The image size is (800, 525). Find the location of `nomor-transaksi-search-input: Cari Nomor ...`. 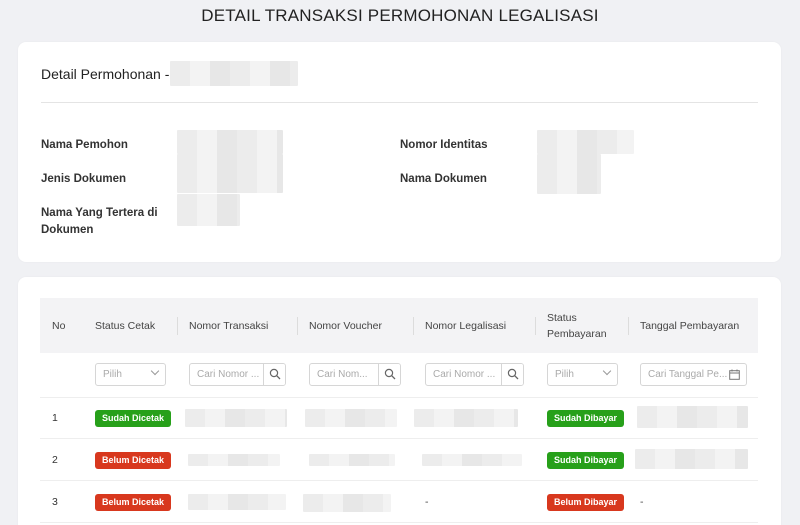

nomor-transaksi-search-input: Cari Nomor ... is located at coordinates (237, 374).